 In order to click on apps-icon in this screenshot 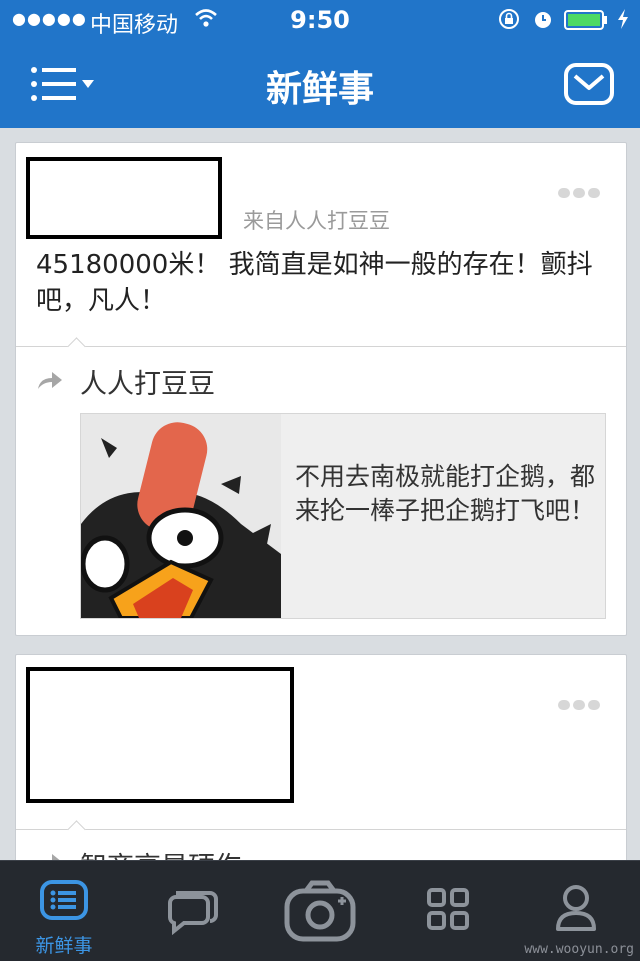, I will do `click(448, 909)`.